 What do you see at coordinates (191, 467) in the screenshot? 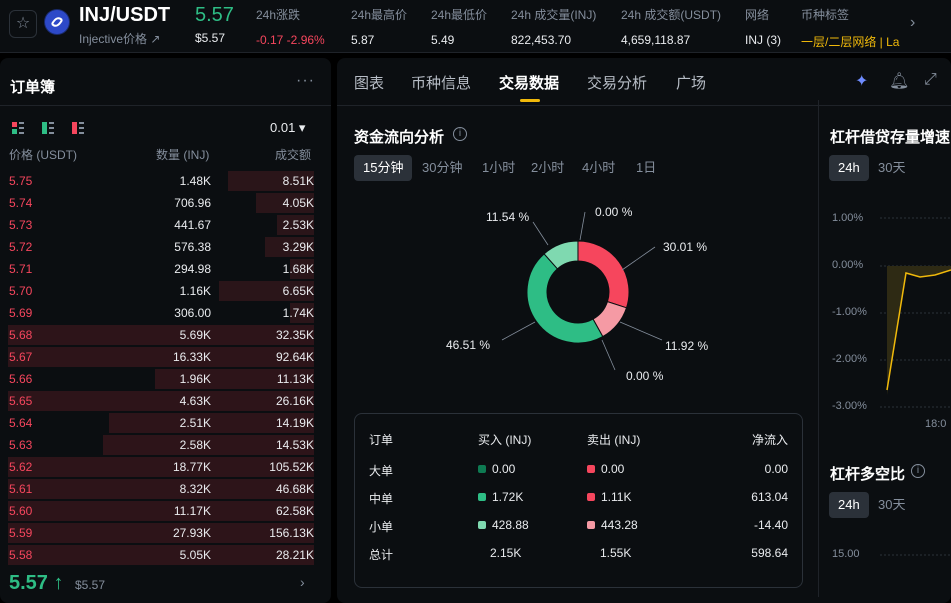
I see `row-q: 18.77K` at bounding box center [191, 467].